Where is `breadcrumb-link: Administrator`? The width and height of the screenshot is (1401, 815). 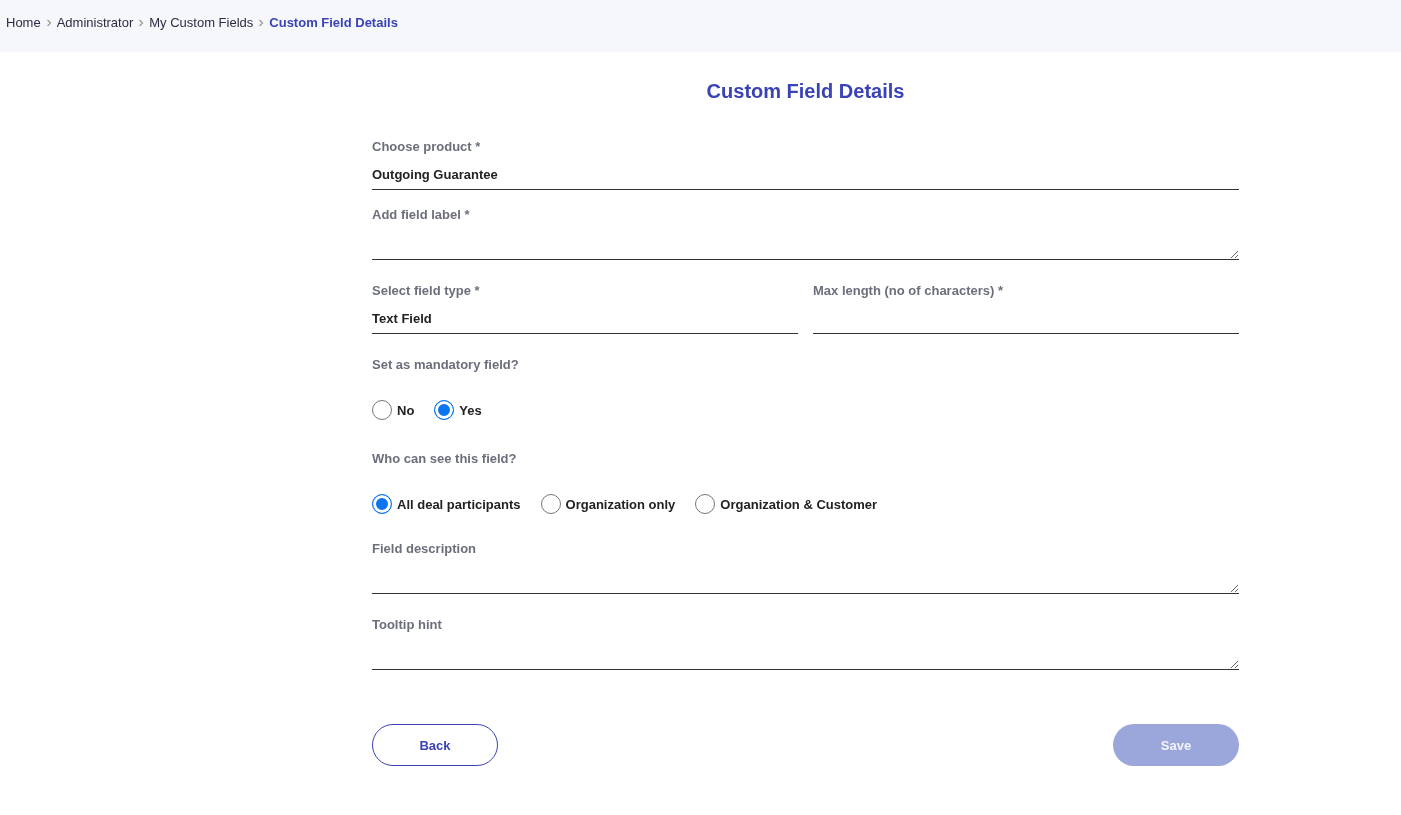
breadcrumb-link: Administrator is located at coordinates (95, 22).